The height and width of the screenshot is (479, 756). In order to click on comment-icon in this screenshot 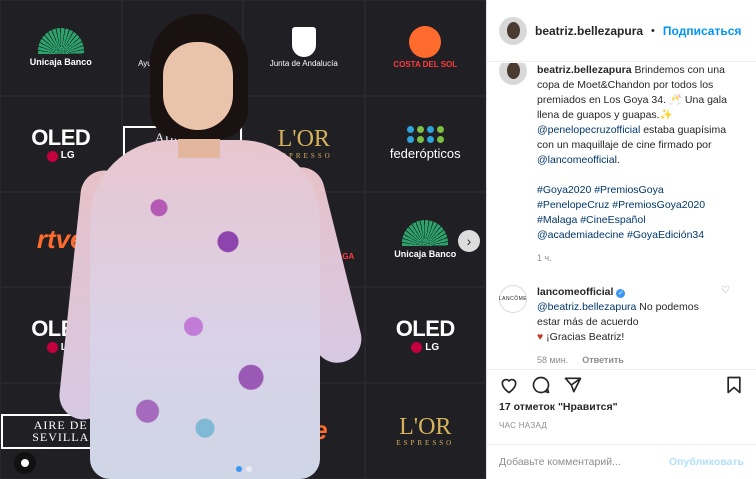, I will do `click(541, 385)`.